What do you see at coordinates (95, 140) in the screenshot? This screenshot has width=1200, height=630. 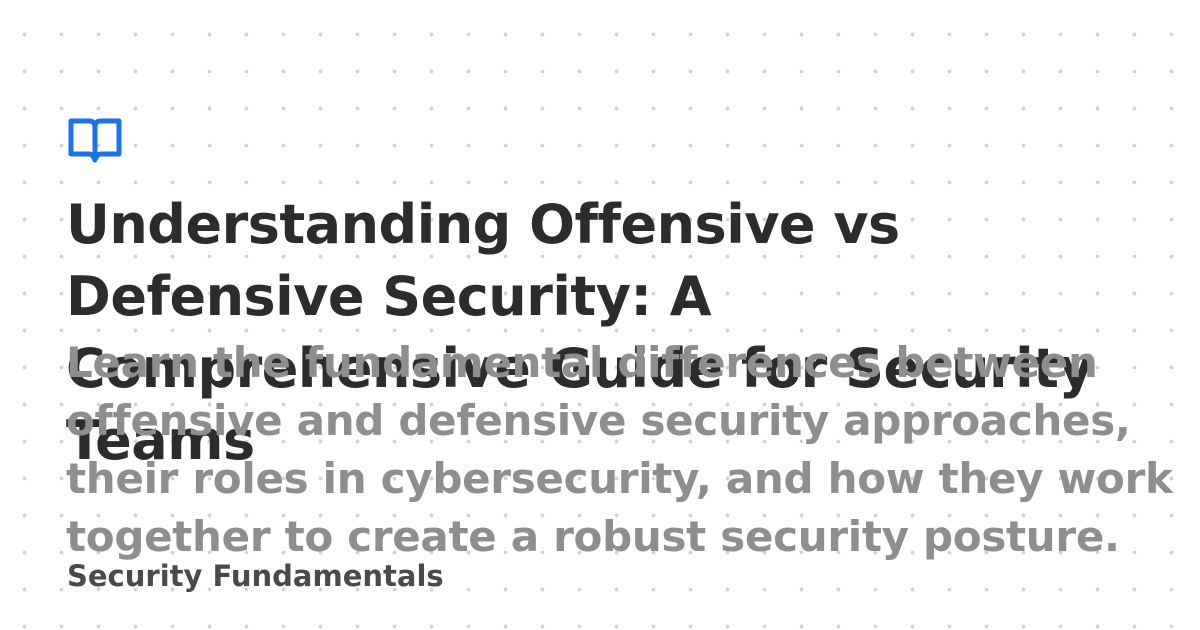 I see `open-book-icon` at bounding box center [95, 140].